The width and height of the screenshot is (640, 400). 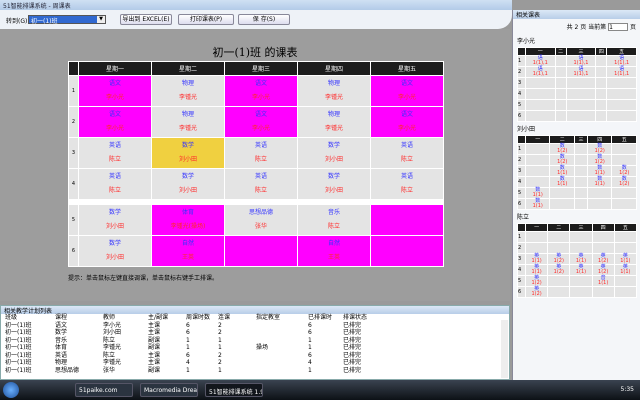 I want to click on plan-column-header: 课程, so click(x=79, y=318).